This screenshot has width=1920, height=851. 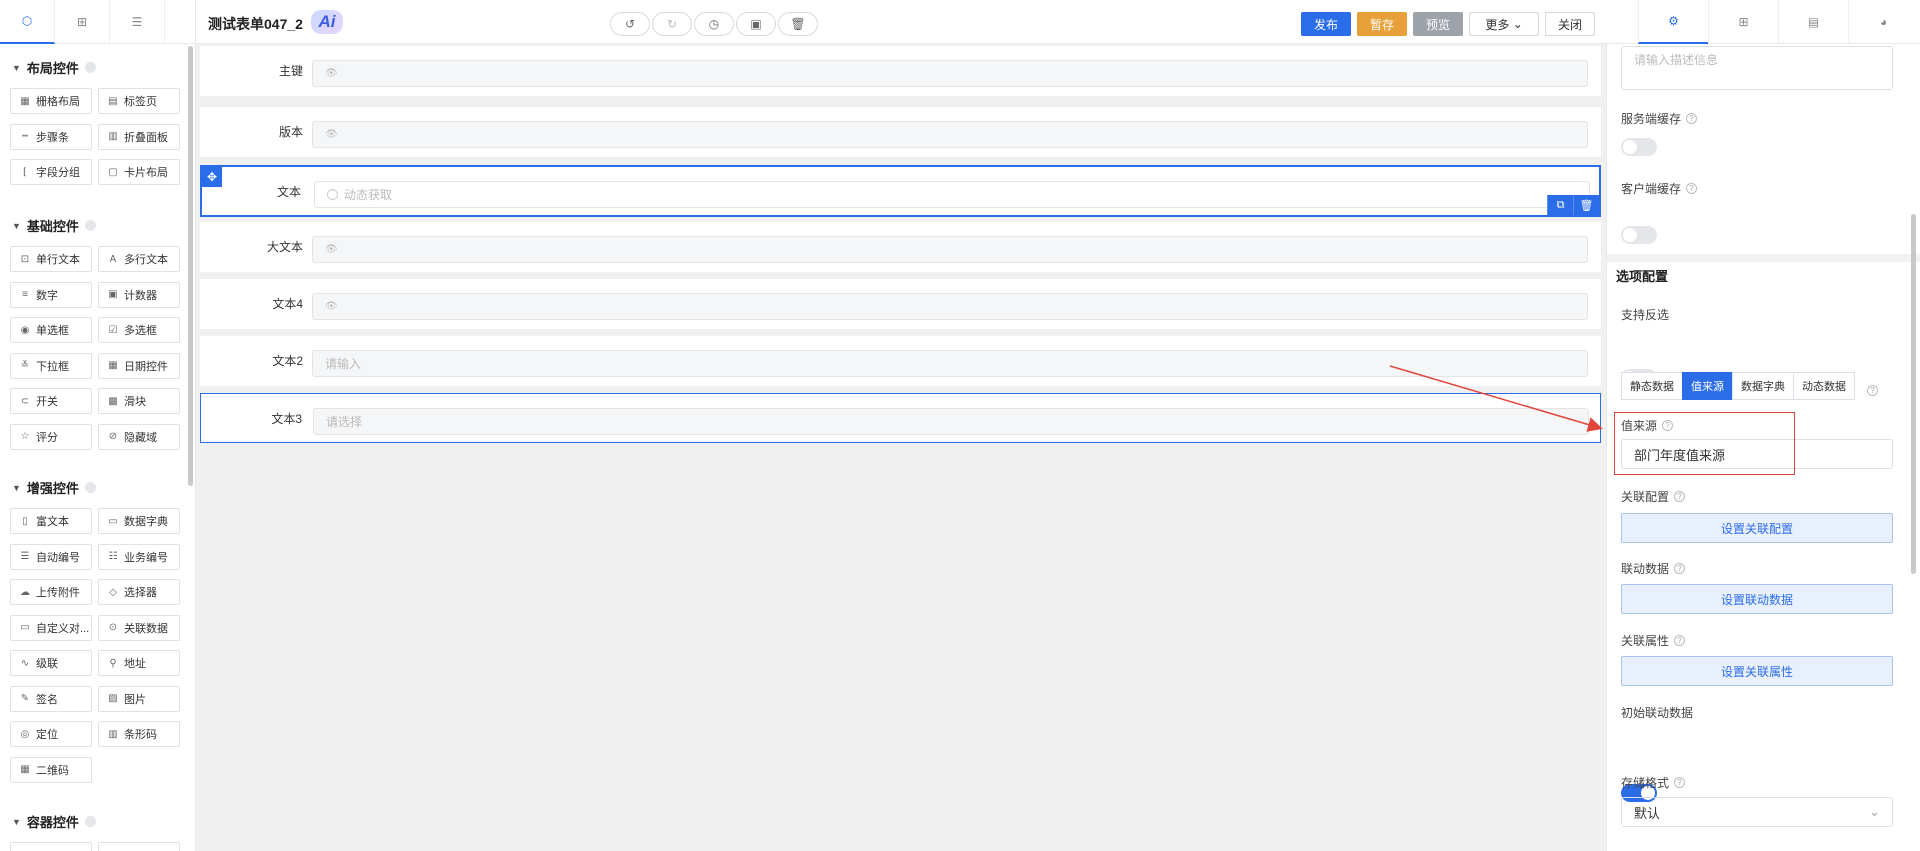 I want to click on palette-item: ☆ 评分, so click(x=51, y=436).